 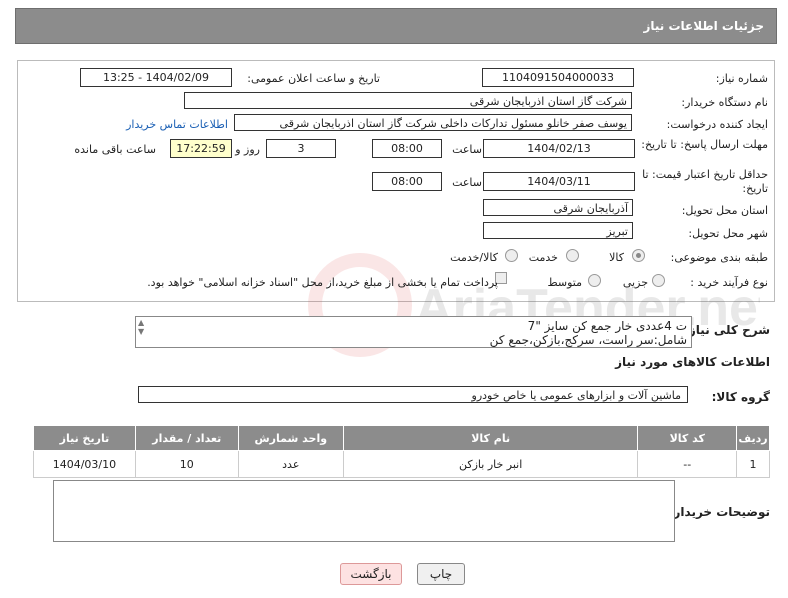 What do you see at coordinates (84, 438) in the screenshot?
I see `col-need-date: تاریخ نیاز` at bounding box center [84, 438].